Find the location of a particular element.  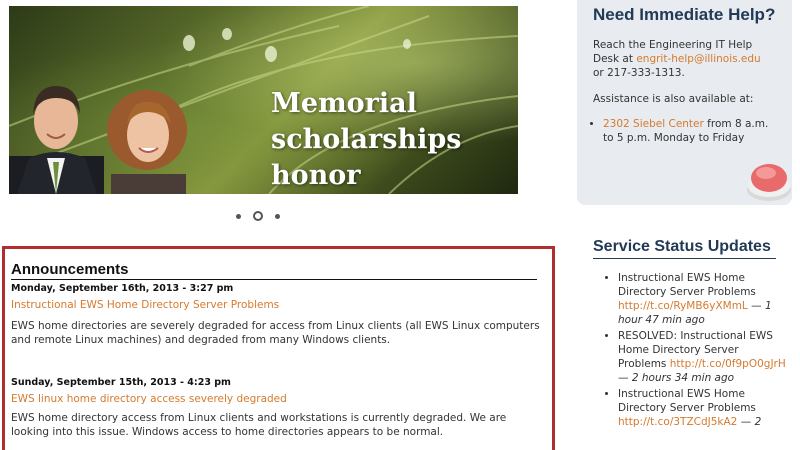

announcement-date: Monday, September 16th, 2013 - 3:27 pm is located at coordinates (122, 288).